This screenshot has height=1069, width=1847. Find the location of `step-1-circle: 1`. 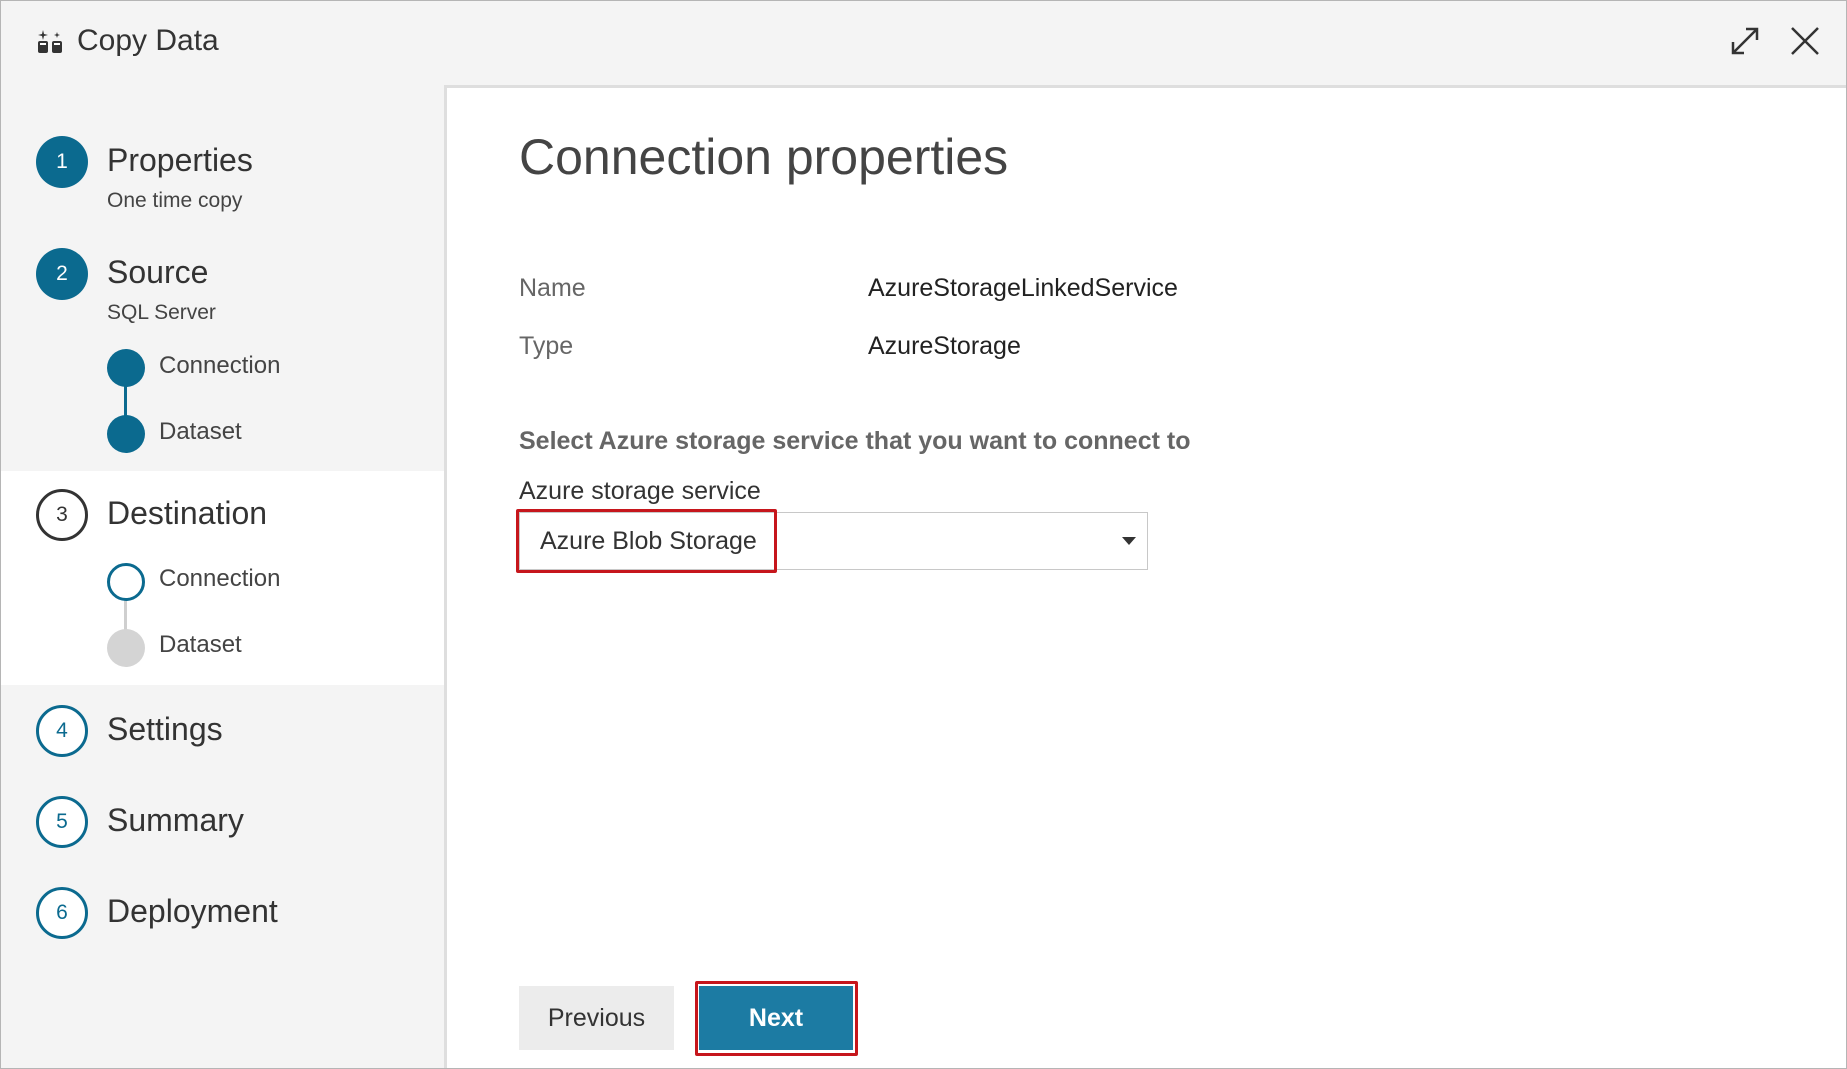

step-1-circle: 1 is located at coordinates (62, 162).